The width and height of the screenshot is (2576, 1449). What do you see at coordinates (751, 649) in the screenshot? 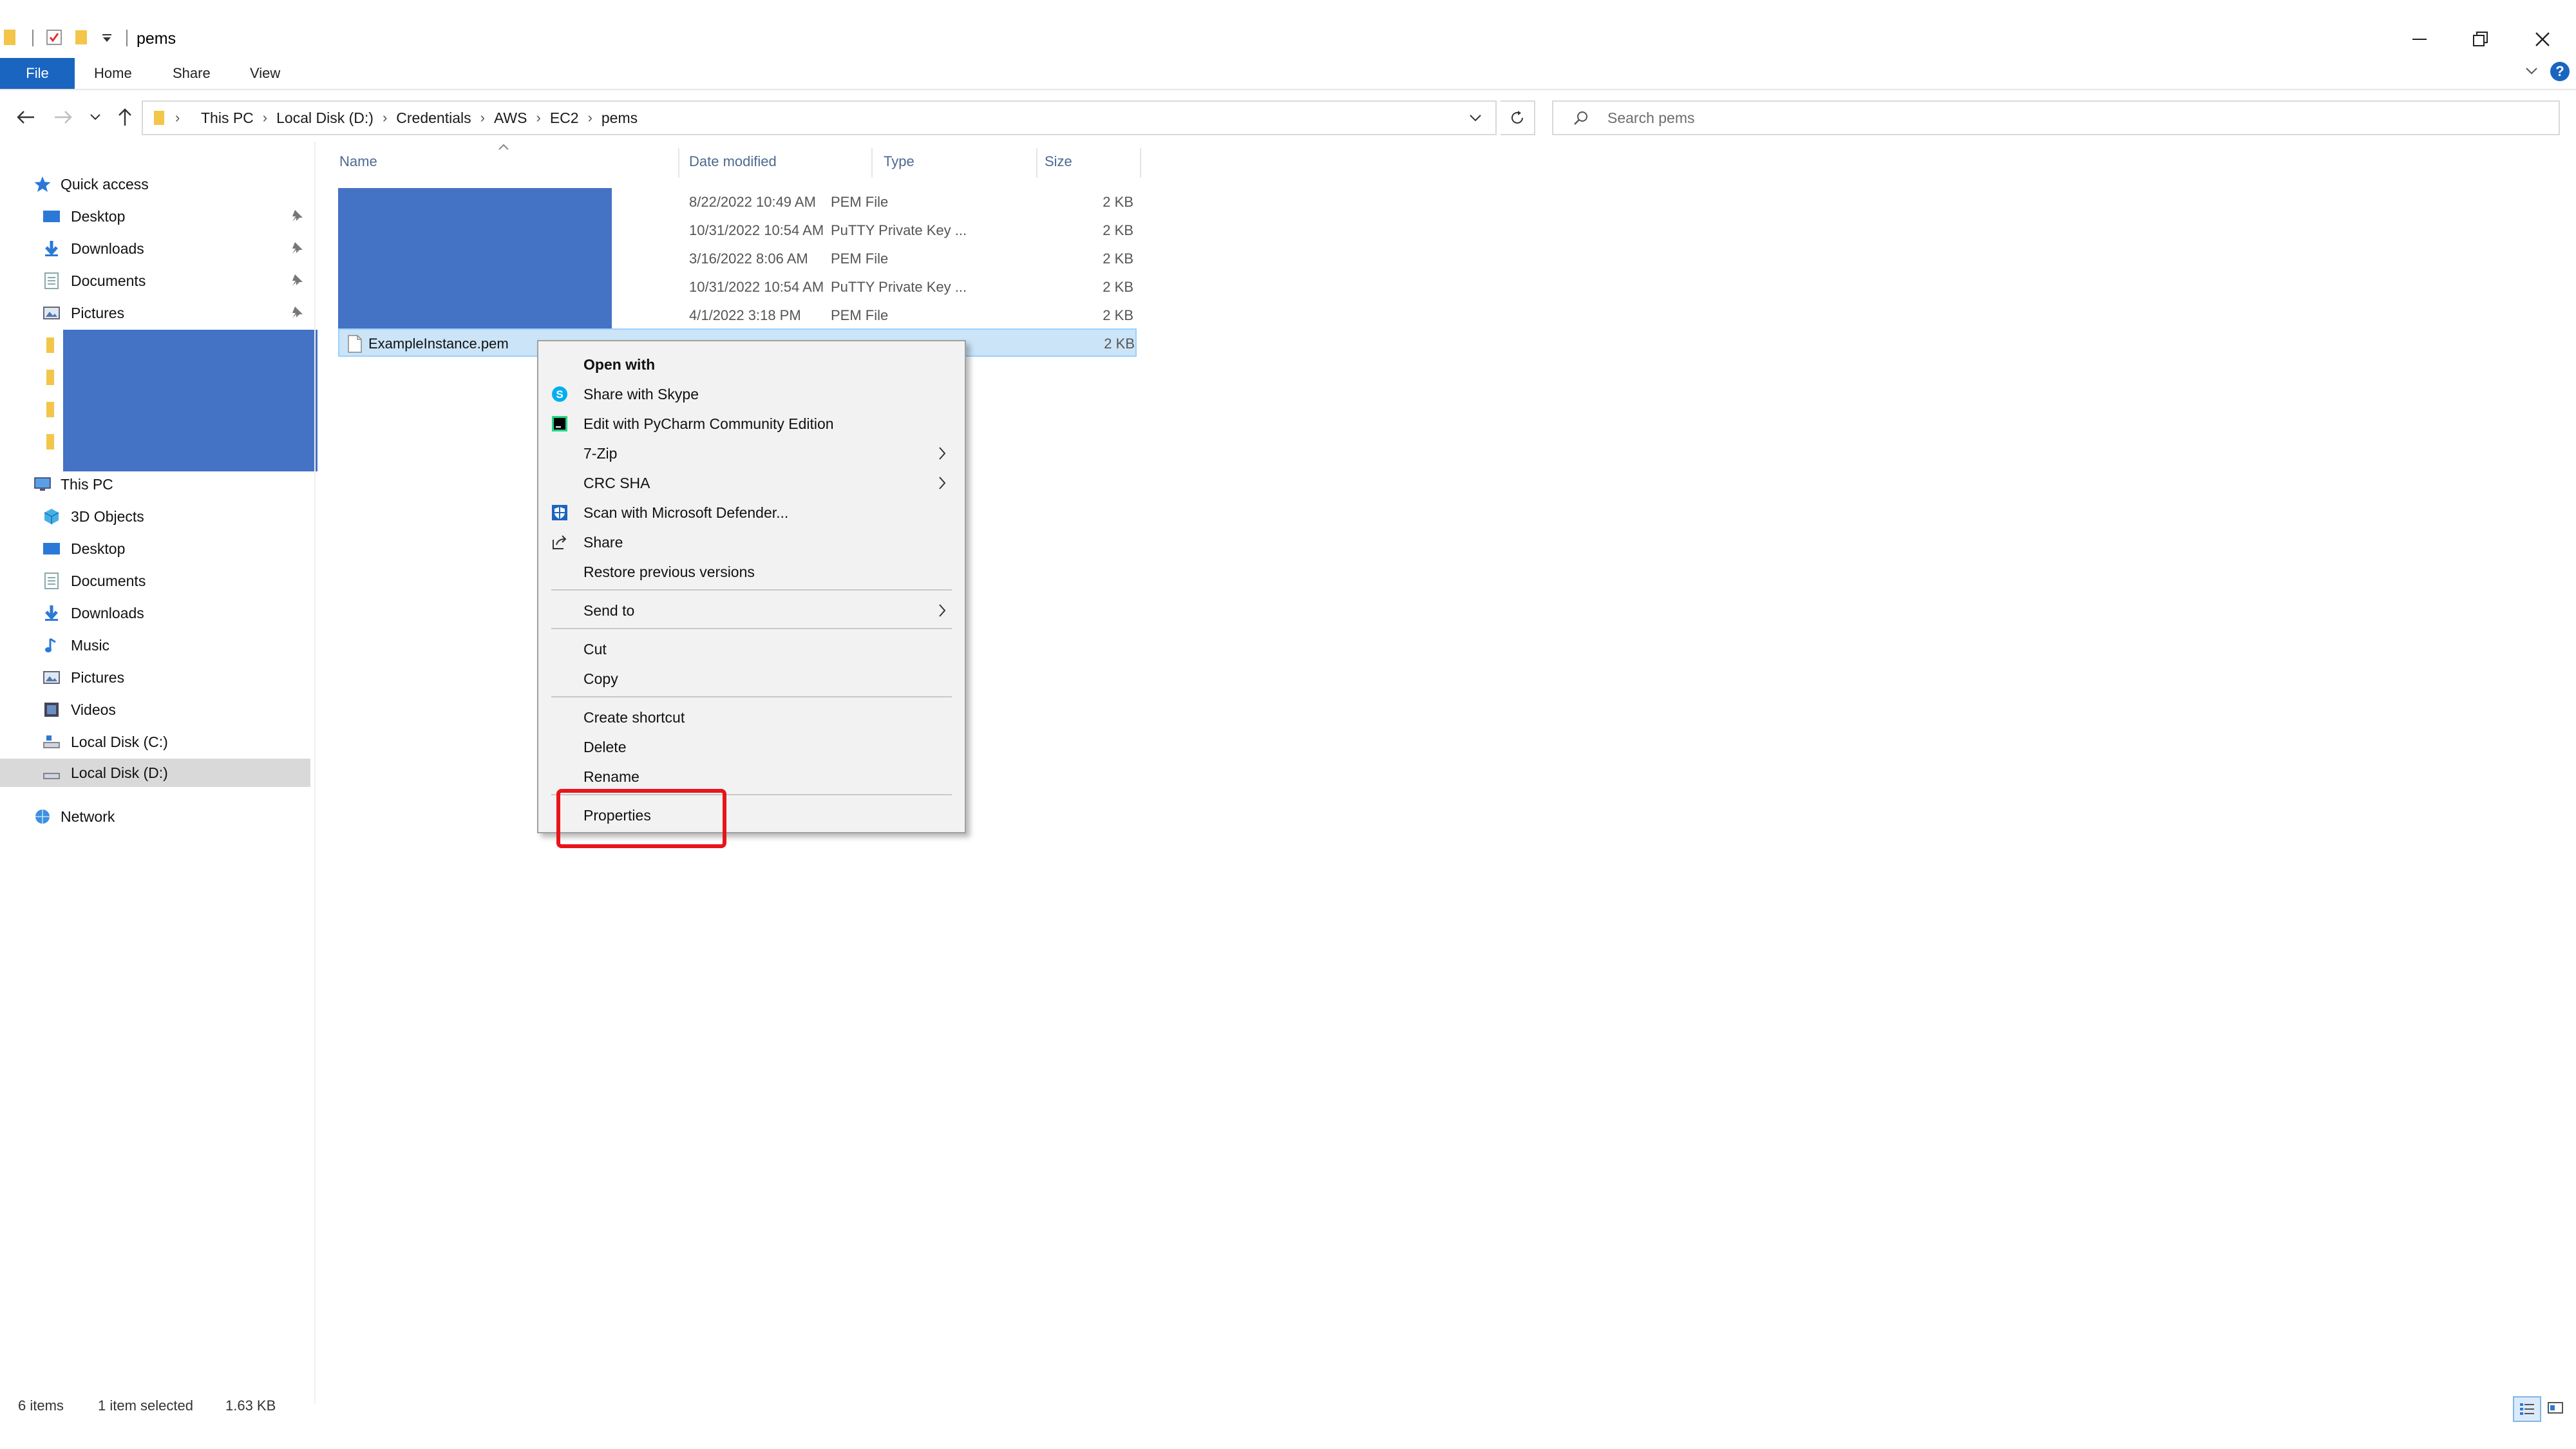
I see `menu-item-cut: Cut` at bounding box center [751, 649].